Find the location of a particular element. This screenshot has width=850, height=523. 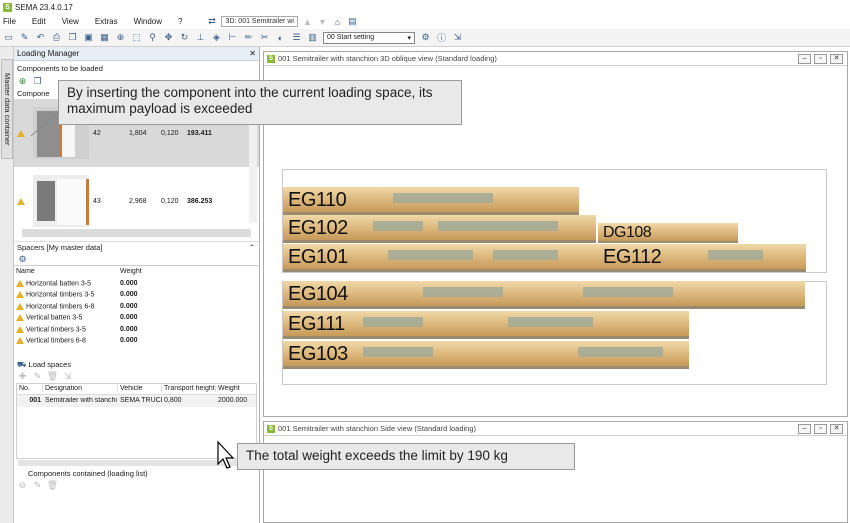

bundle-dg108: DG108 is located at coordinates (668, 233).